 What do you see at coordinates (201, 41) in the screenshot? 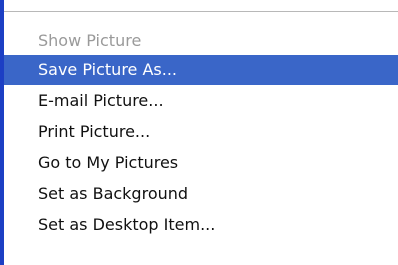
I see `menu-item-show-picture: Show Picture` at bounding box center [201, 41].